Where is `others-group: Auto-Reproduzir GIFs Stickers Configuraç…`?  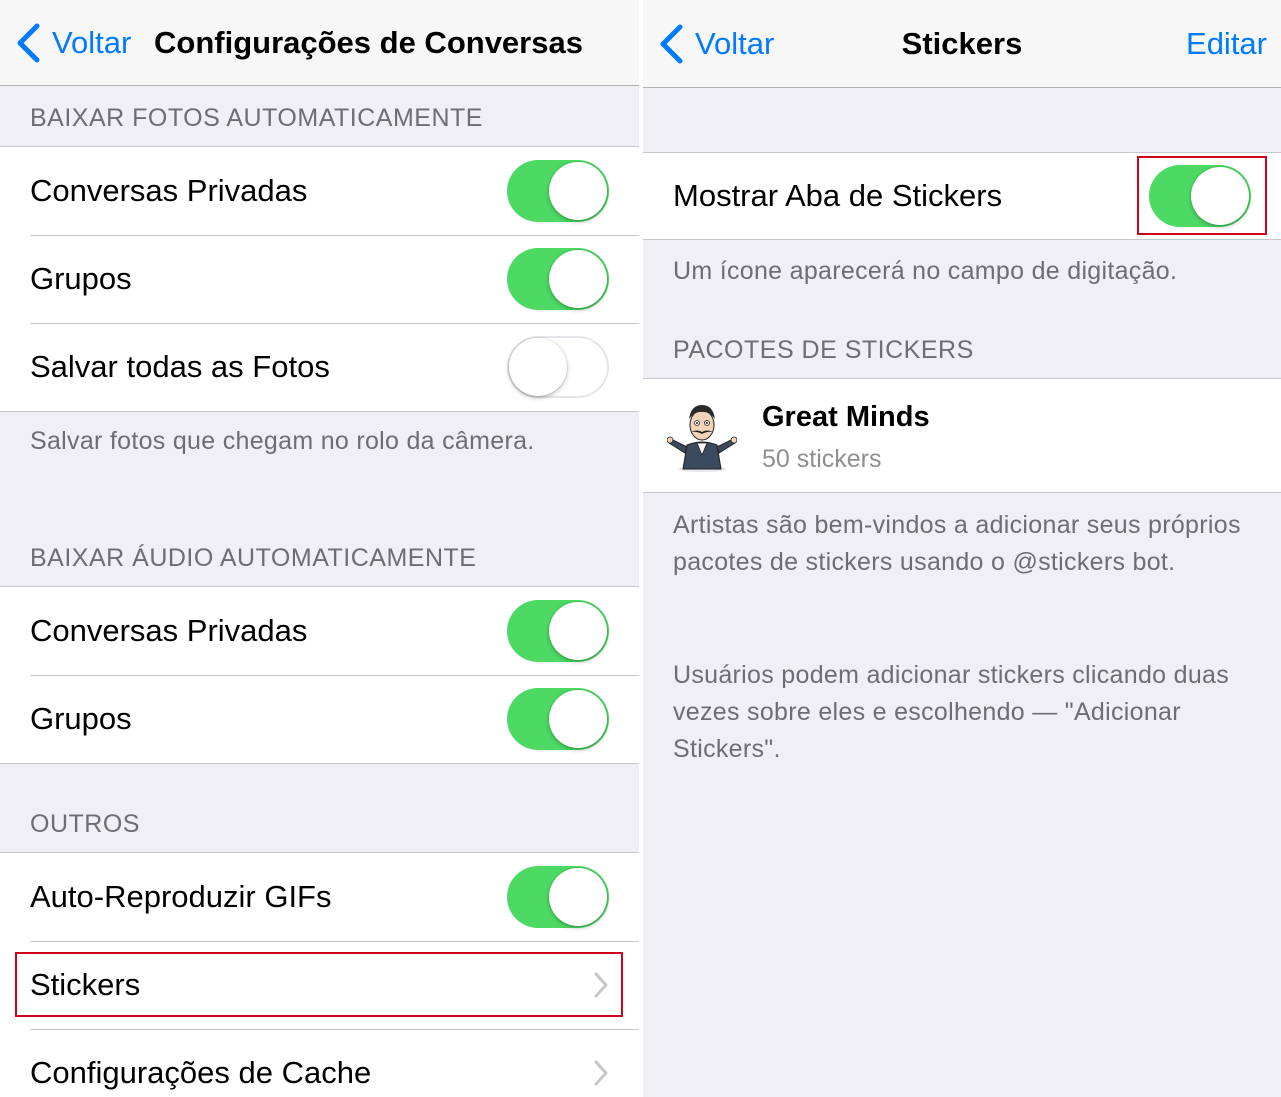 others-group: Auto-Reproduzir GIFs Stickers Configuraç… is located at coordinates (319, 974).